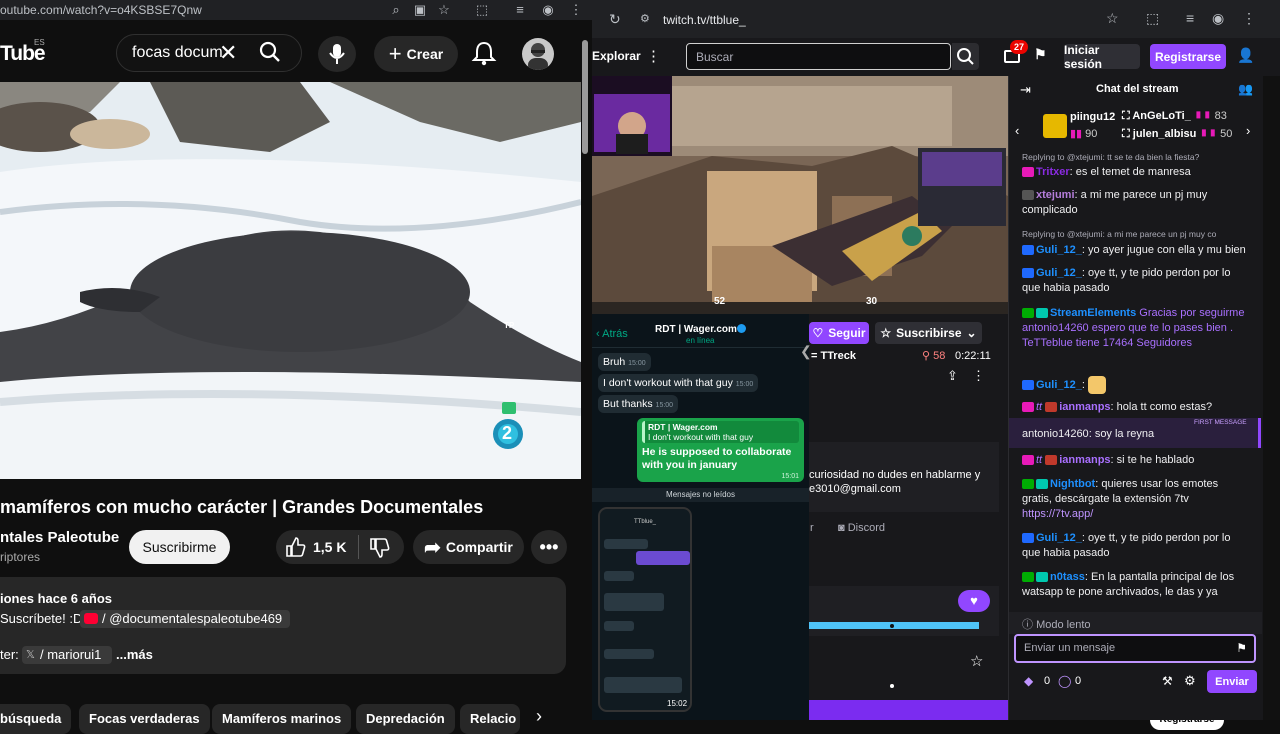 This screenshot has height=734, width=1280. Describe the element at coordinates (678, 383) in the screenshot. I see `message-bubble: I don't workout with that guy 15:00` at that location.